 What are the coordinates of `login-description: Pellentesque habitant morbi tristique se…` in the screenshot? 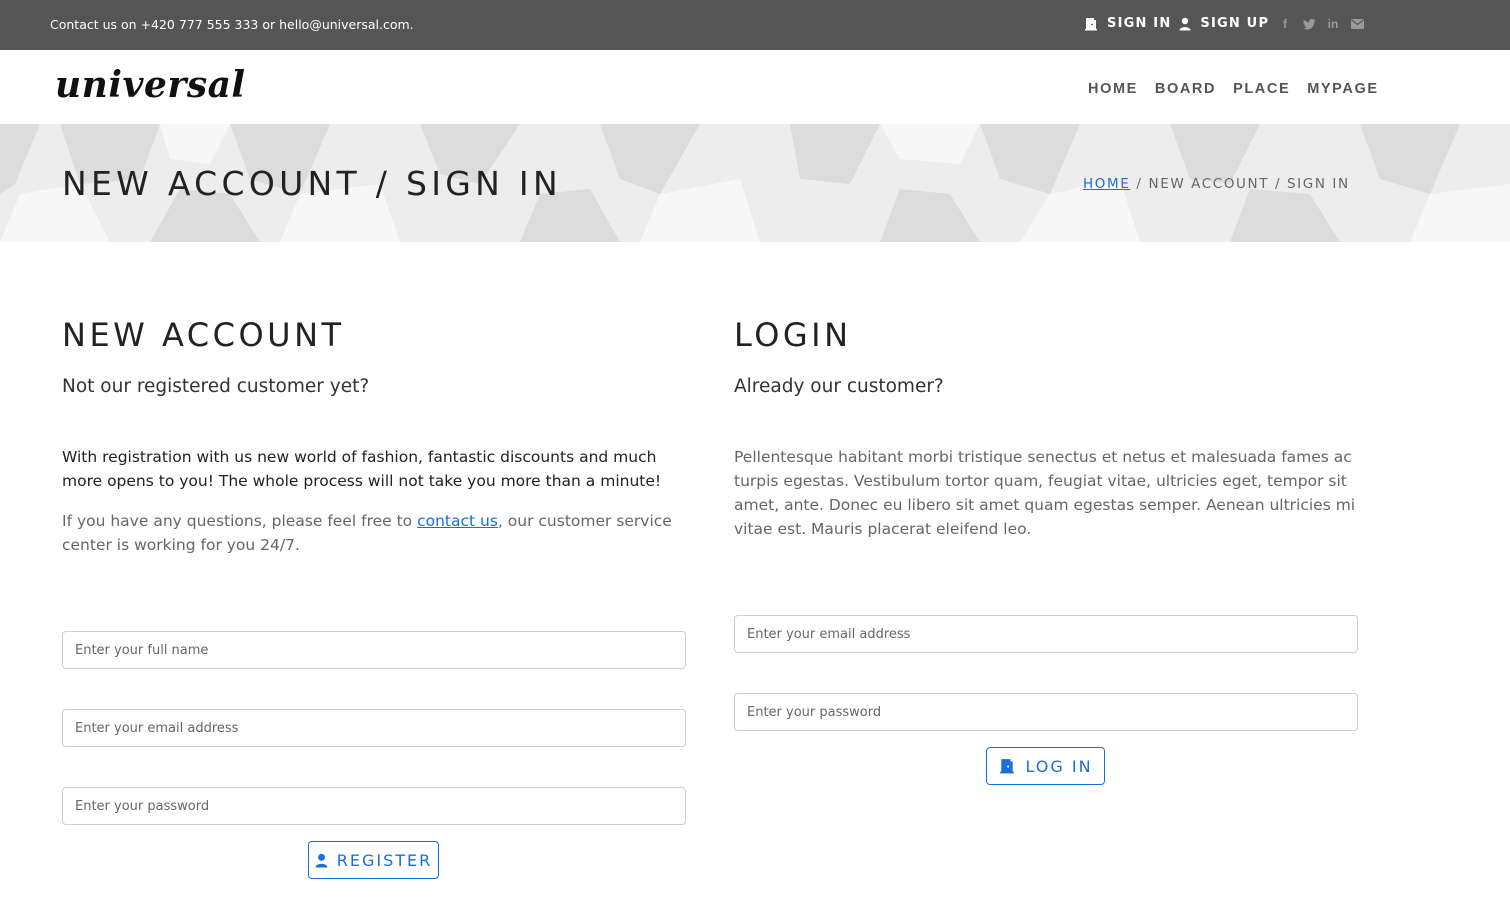 It's located at (1045, 493).